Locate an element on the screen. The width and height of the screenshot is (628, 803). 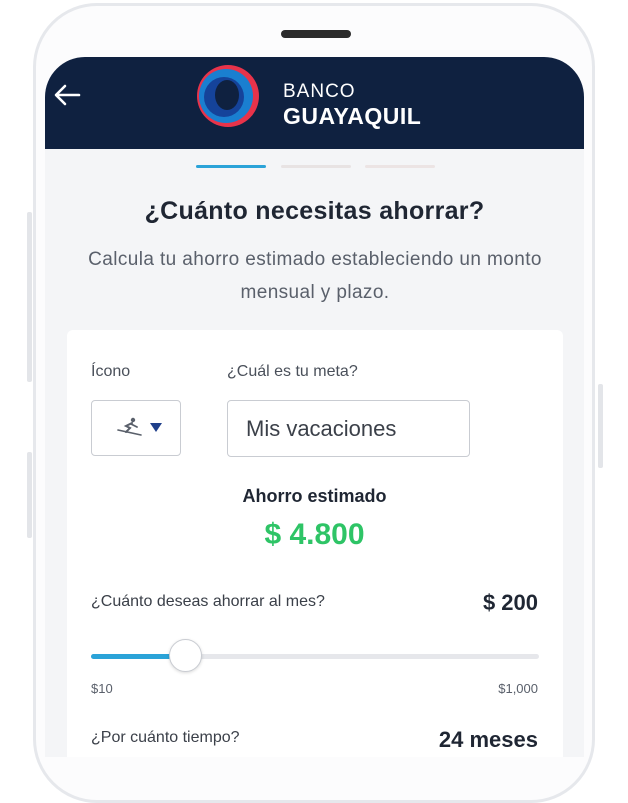
estimated-savings-value: $ 4.800 is located at coordinates (314, 534).